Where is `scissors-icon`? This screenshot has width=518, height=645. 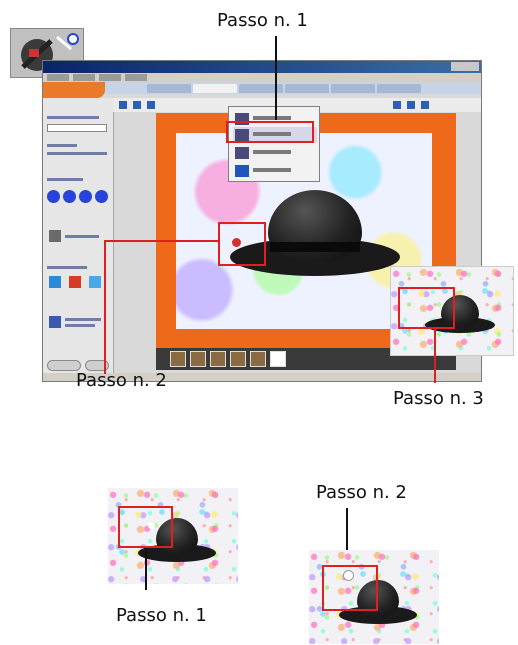 scissors-icon is located at coordinates (55, 322).